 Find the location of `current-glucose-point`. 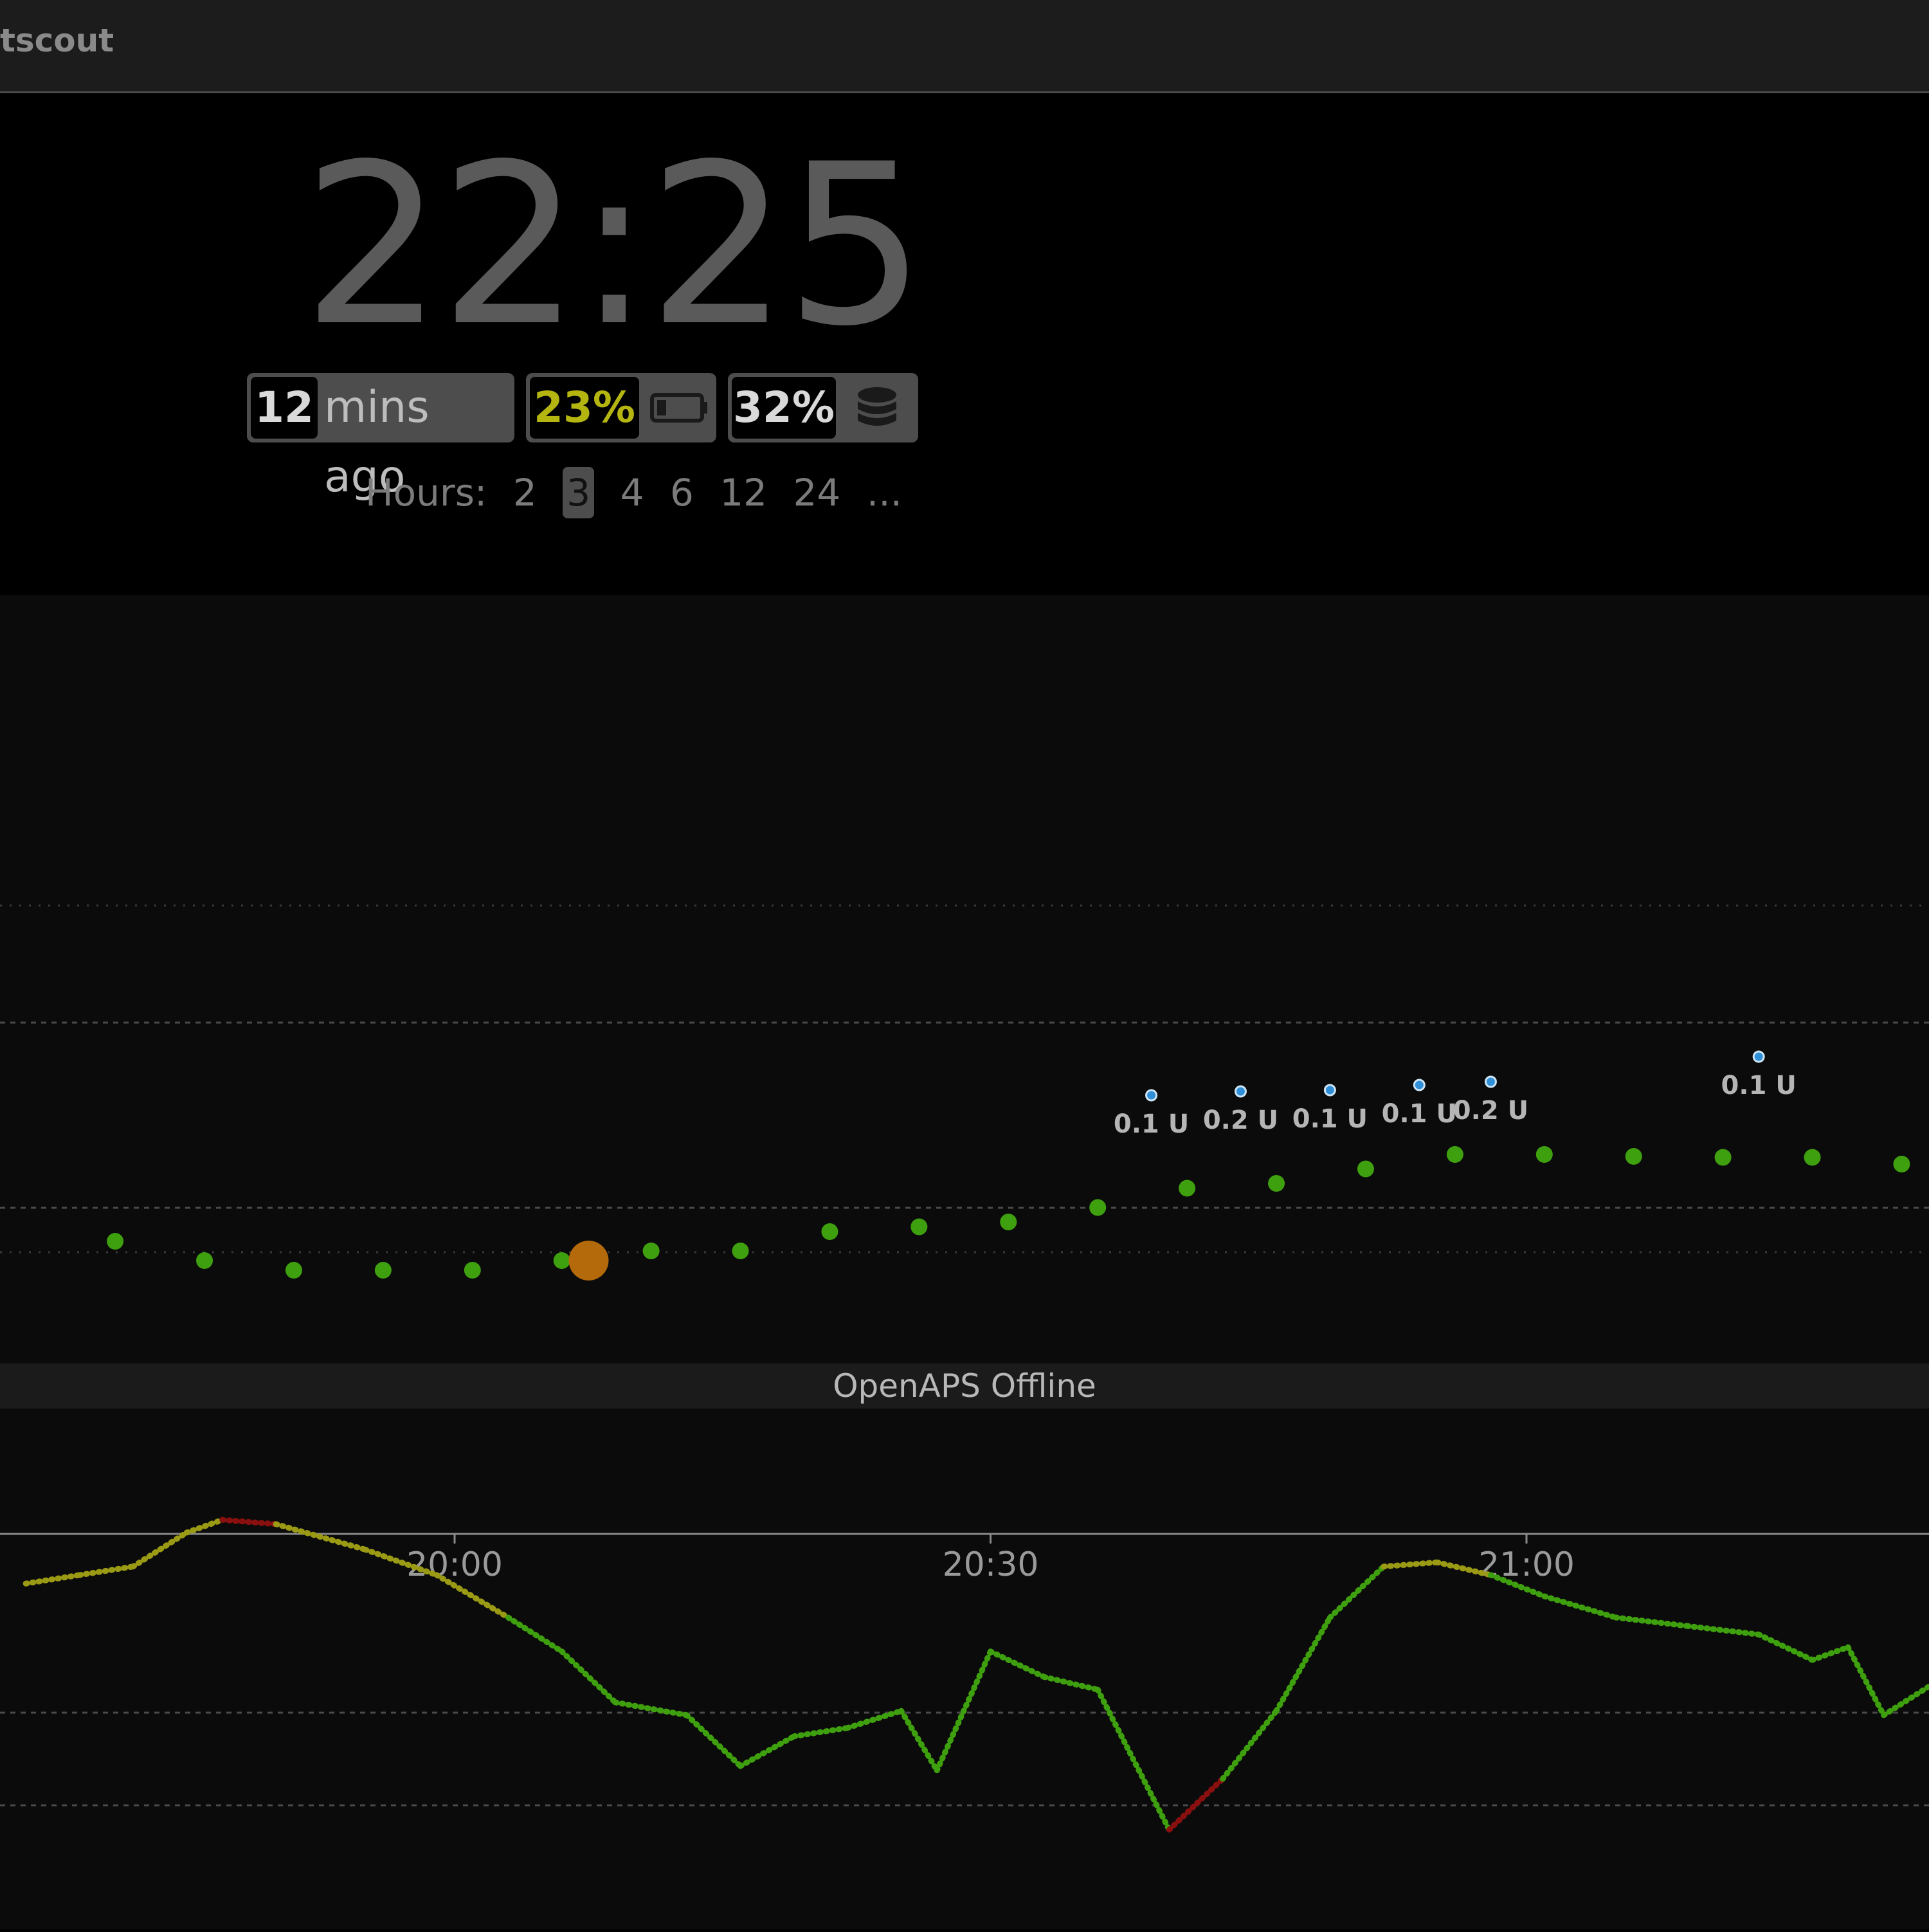

current-glucose-point is located at coordinates (588, 1261).